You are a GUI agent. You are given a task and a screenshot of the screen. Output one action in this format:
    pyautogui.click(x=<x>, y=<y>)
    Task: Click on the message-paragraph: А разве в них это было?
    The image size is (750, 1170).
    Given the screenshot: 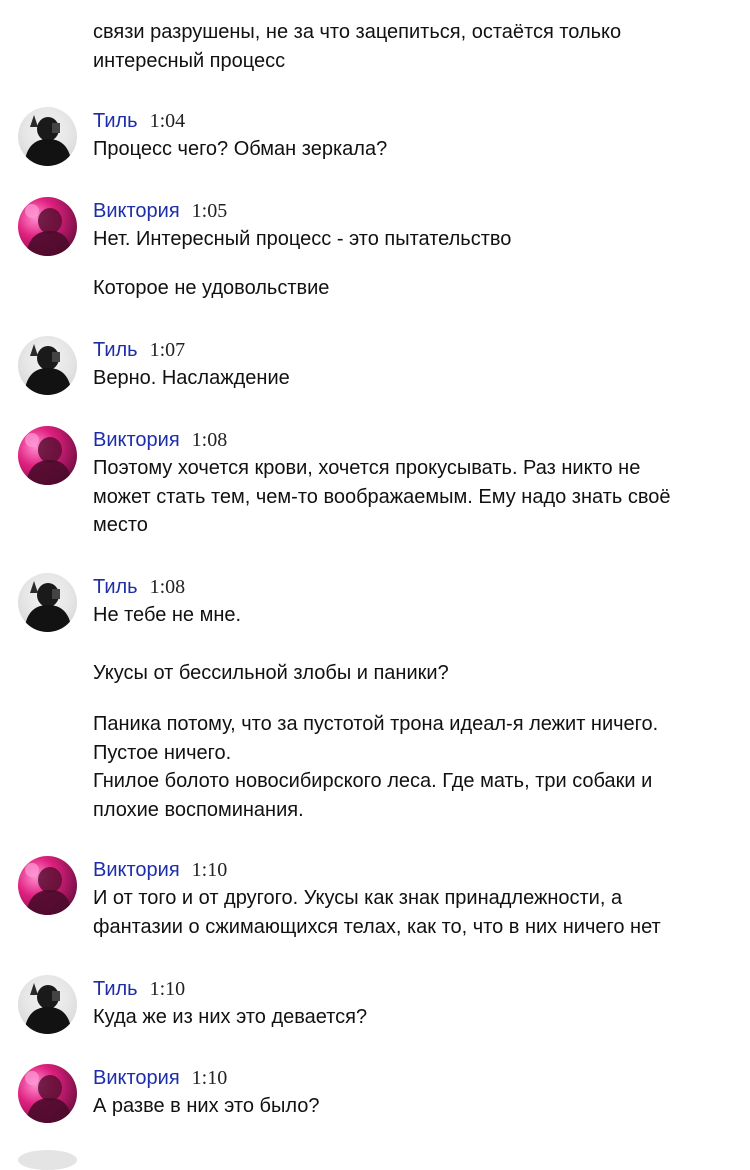 What is the action you would take?
    pyautogui.click(x=413, y=1106)
    